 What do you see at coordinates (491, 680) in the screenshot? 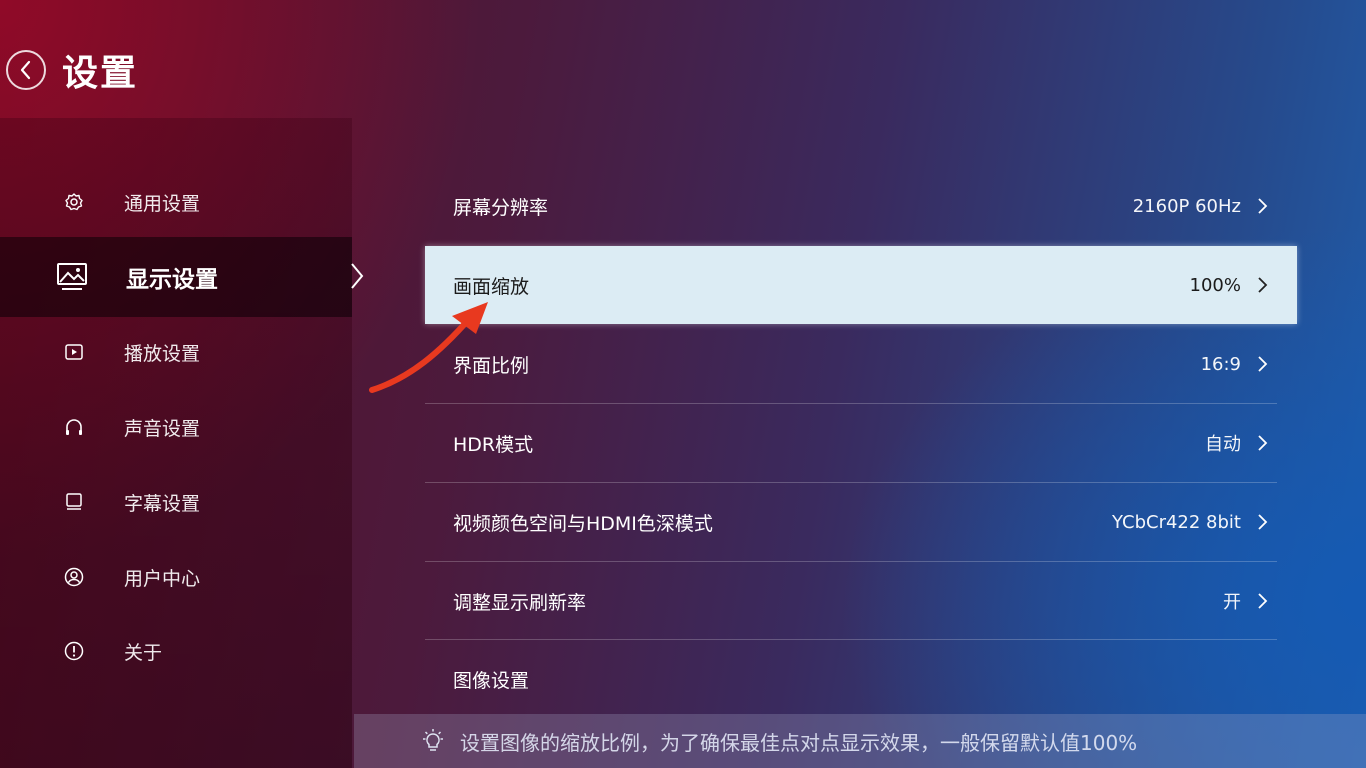
I see `setting-name: 图像设置` at bounding box center [491, 680].